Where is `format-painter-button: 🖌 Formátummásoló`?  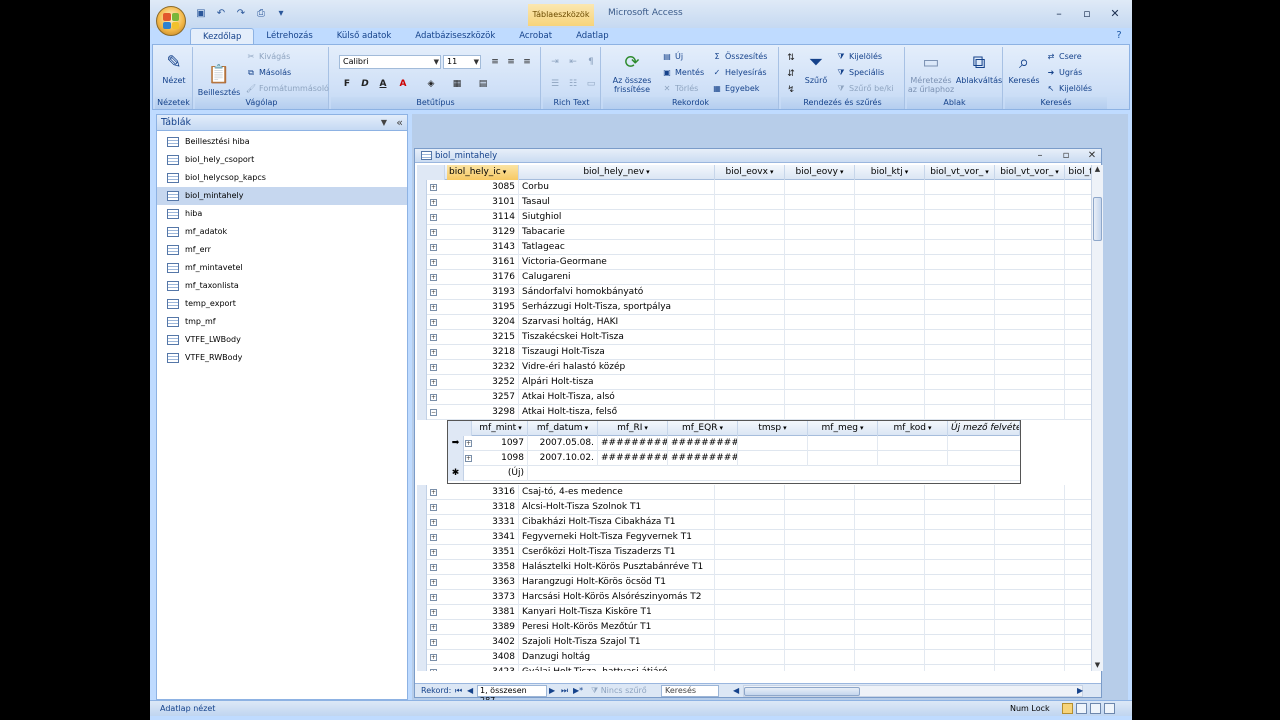 format-painter-button: 🖌 Formátummásoló is located at coordinates (287, 89).